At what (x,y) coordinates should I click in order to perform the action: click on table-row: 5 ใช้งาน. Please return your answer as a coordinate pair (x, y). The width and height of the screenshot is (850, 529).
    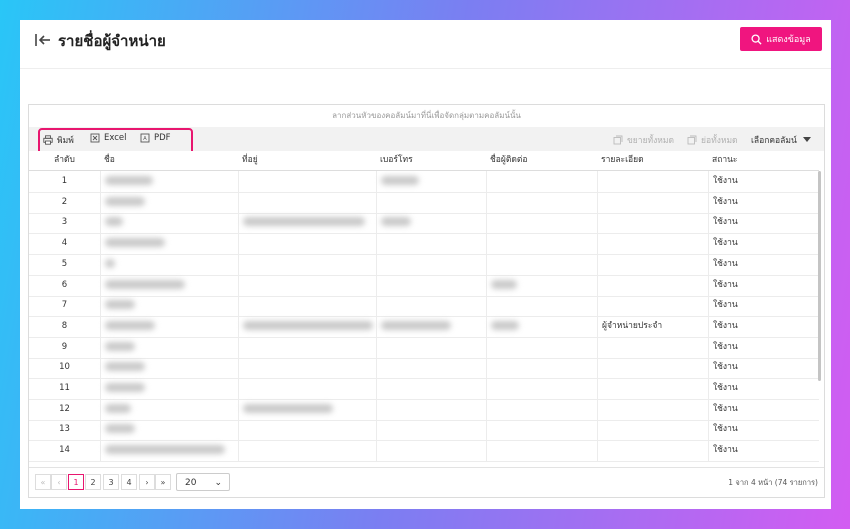
    Looking at the image, I should click on (424, 264).